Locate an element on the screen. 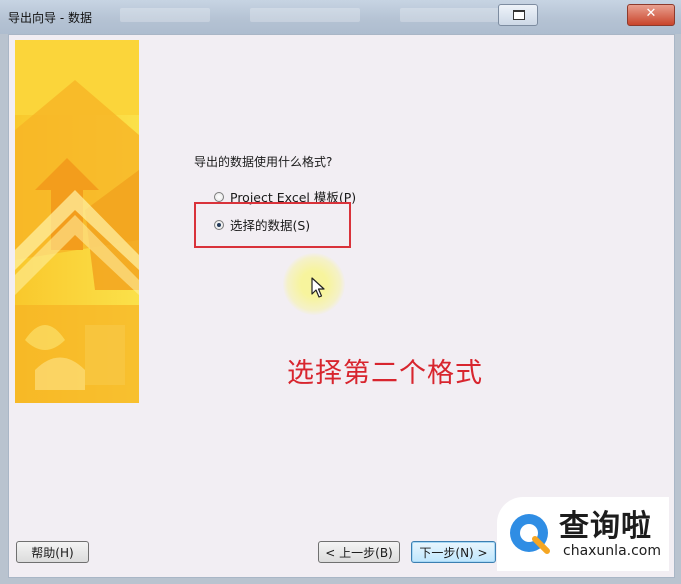 The image size is (681, 584). watermark-domain: chaxunla.com is located at coordinates (612, 551).